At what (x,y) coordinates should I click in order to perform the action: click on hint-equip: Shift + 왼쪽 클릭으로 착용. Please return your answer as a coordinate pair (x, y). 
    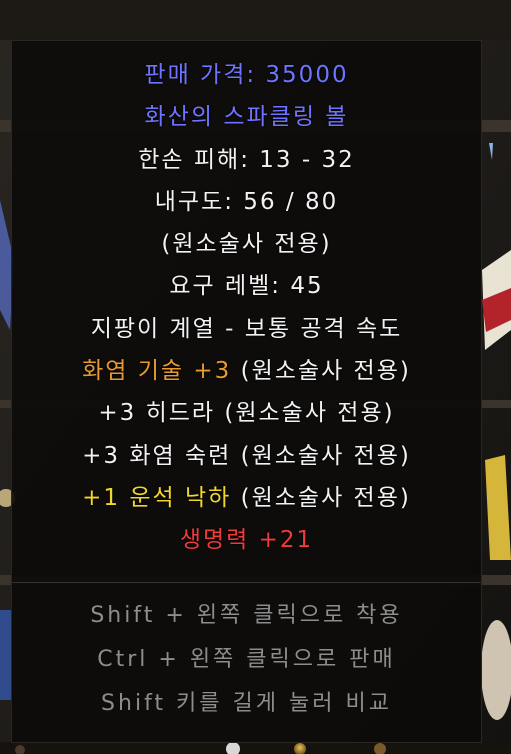
    Looking at the image, I should click on (246, 615).